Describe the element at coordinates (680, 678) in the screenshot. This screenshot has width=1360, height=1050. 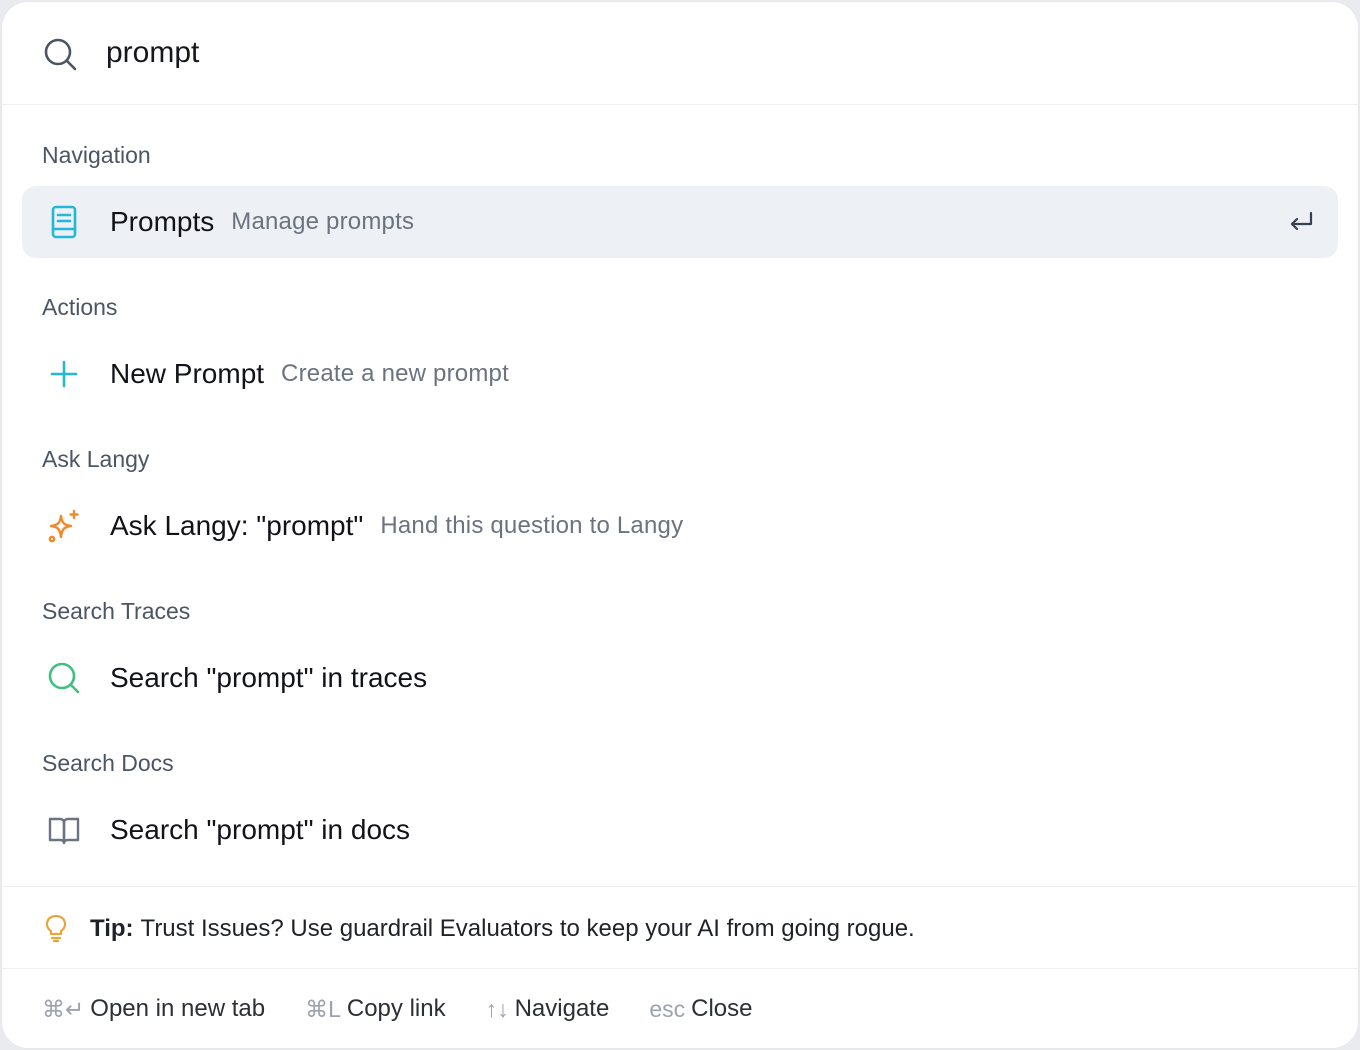
I see `result-item-search-traces: Search "prompt" in traces` at that location.